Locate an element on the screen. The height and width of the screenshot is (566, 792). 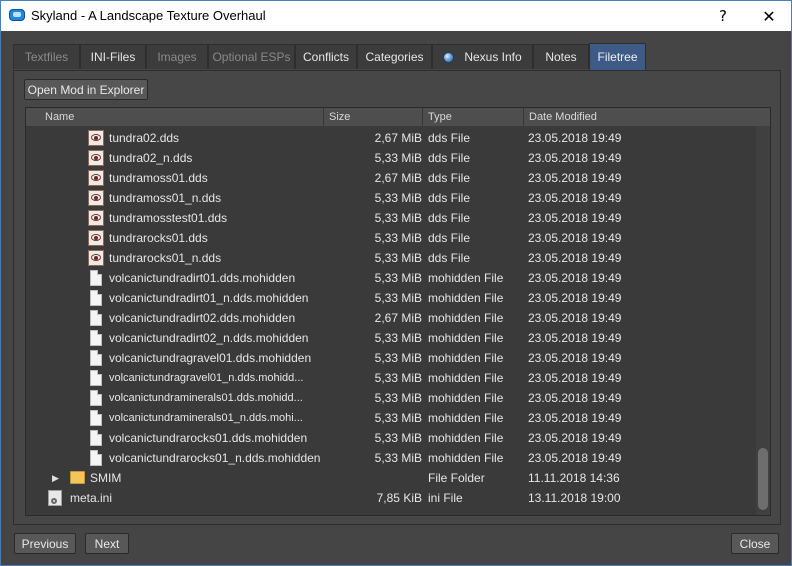
file-date: 11.11.2018 14:36 is located at coordinates (574, 478).